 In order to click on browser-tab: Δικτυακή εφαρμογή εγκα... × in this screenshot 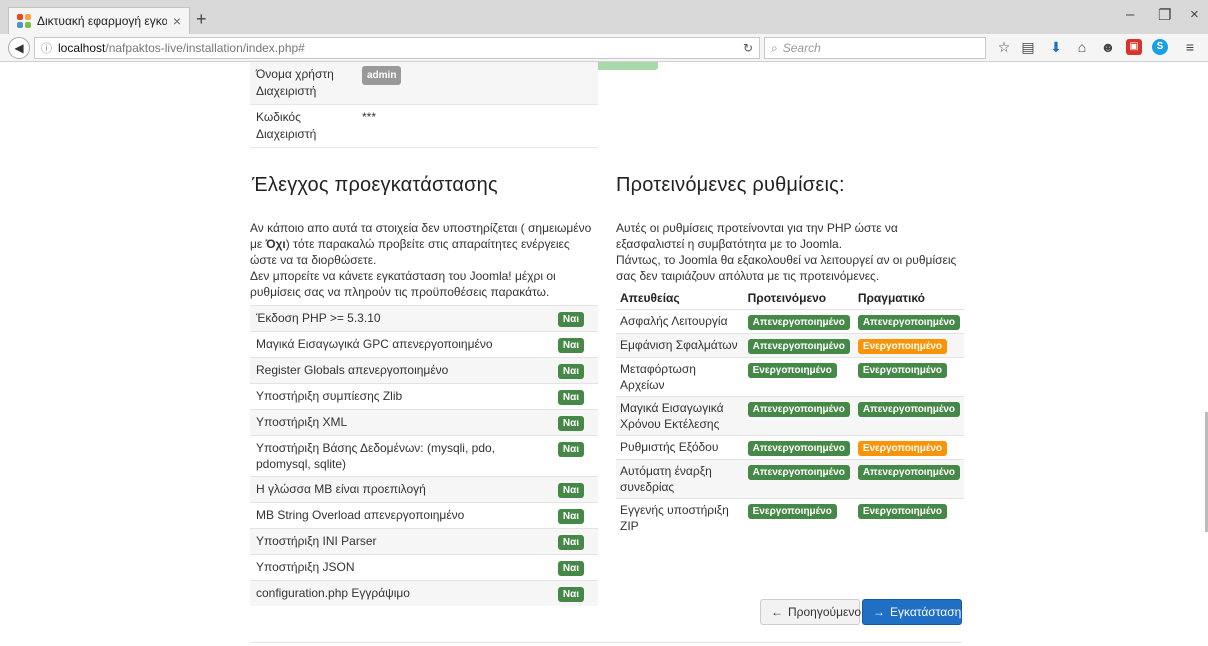, I will do `click(99, 20)`.